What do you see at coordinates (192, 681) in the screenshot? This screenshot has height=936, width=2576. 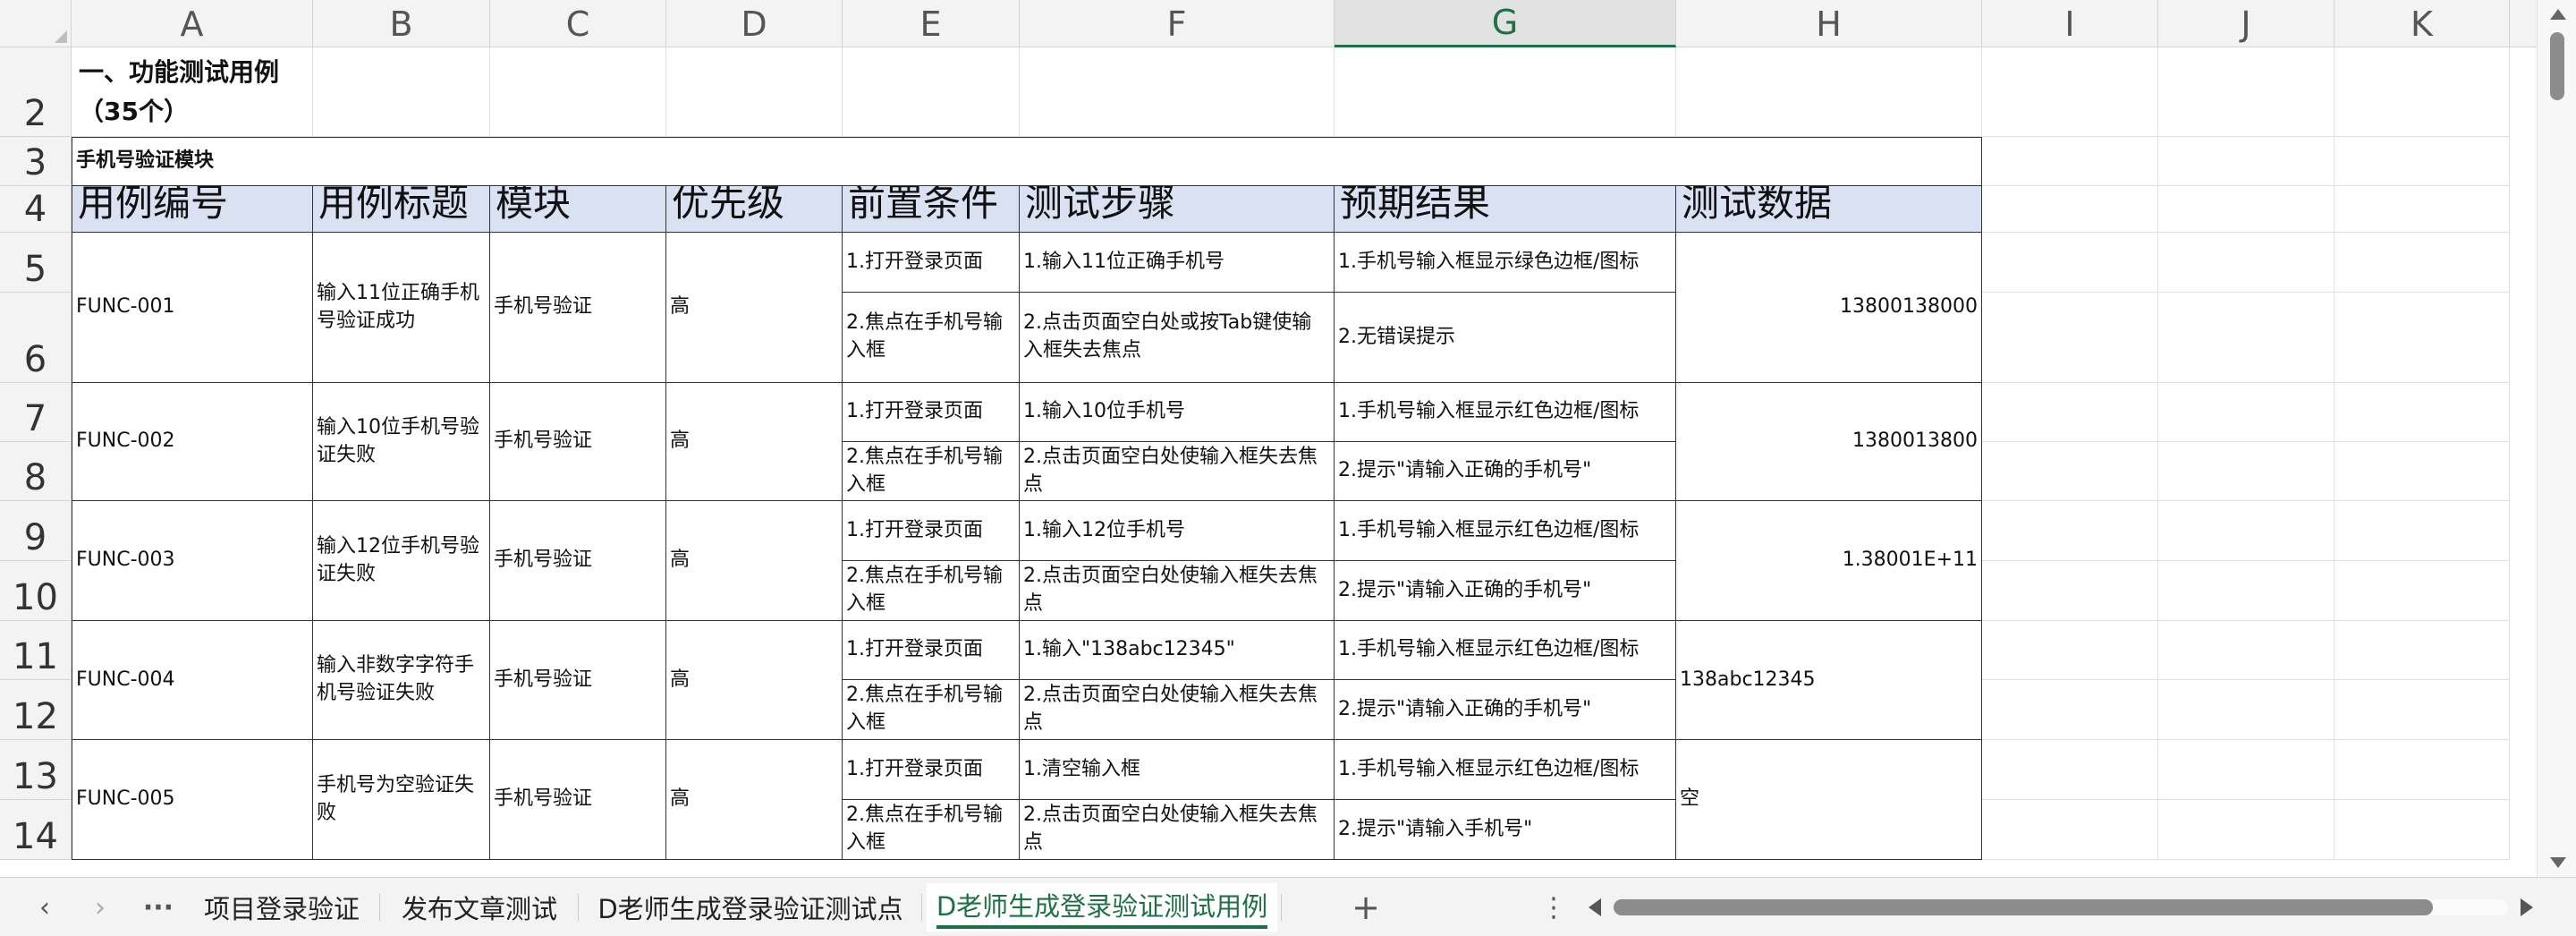 I see `case-id-cell: FUNC-004` at bounding box center [192, 681].